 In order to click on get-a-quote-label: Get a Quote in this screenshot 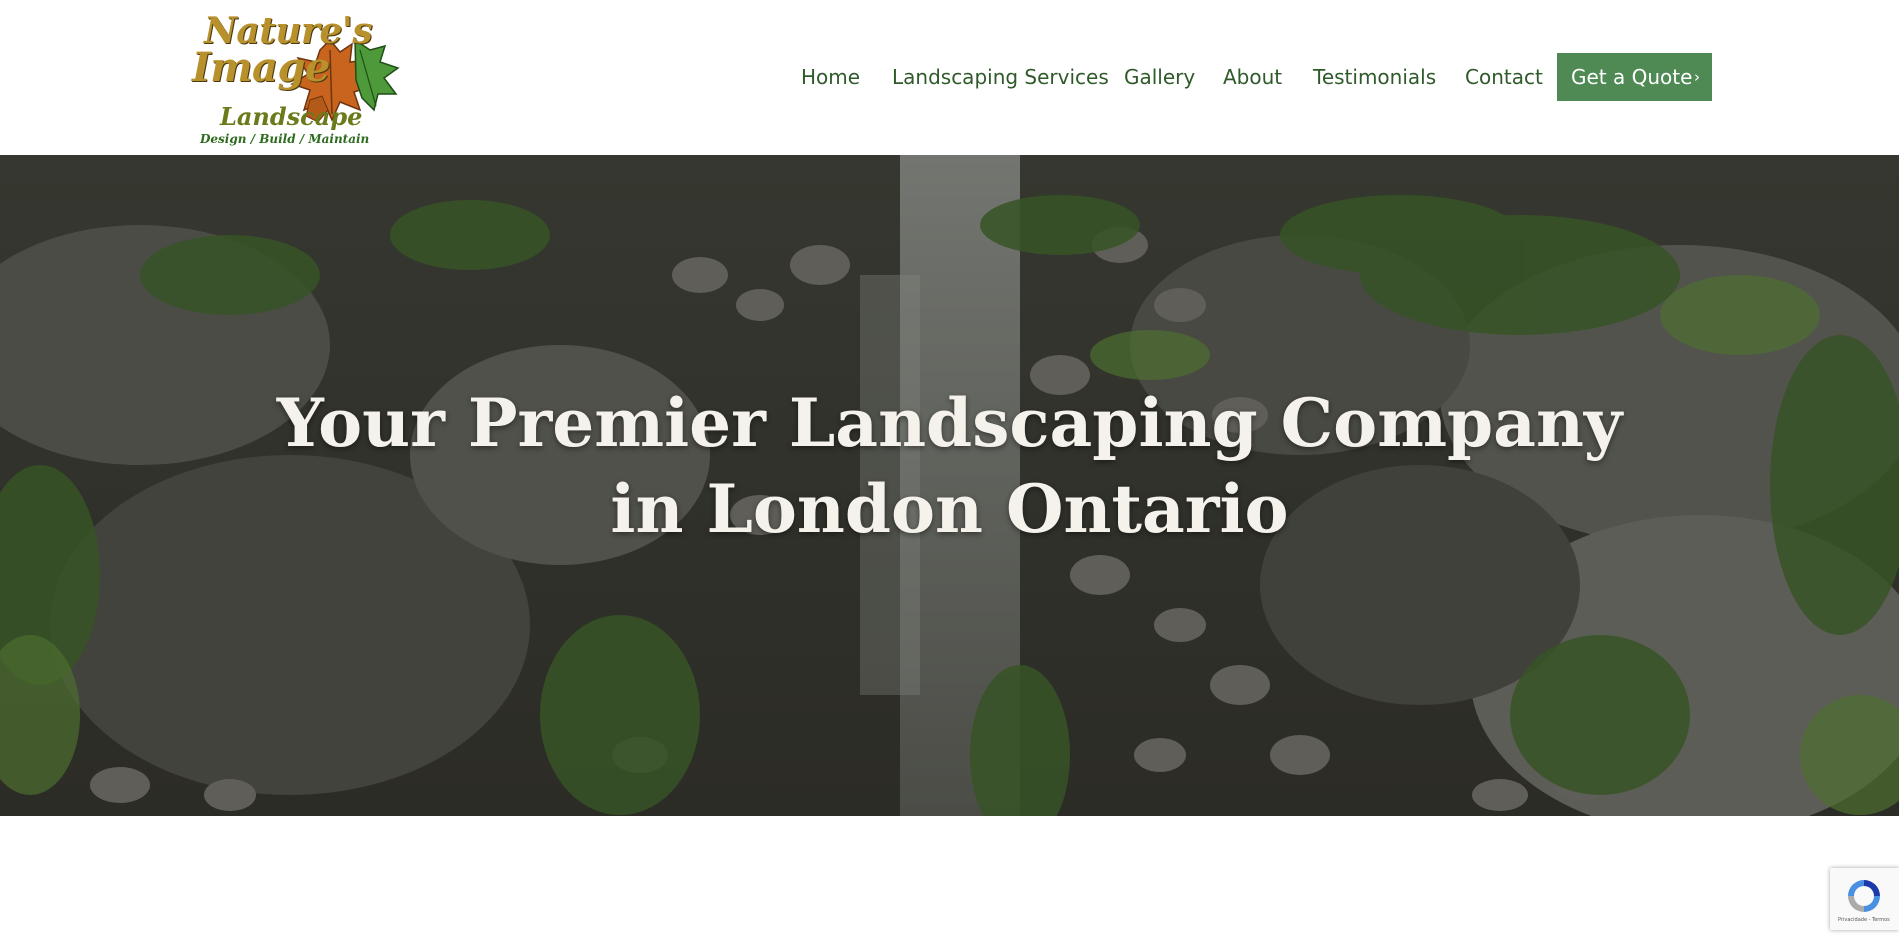, I will do `click(1632, 77)`.